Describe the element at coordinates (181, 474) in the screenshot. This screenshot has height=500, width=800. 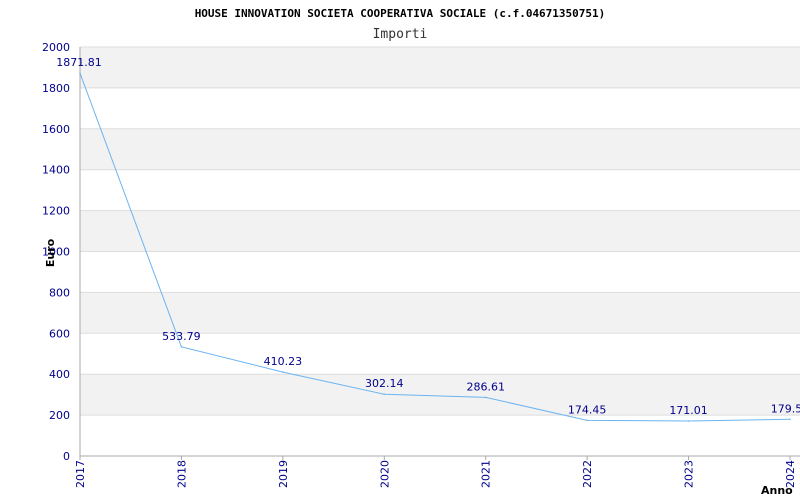
I see `x-tick-label: 2018` at that location.